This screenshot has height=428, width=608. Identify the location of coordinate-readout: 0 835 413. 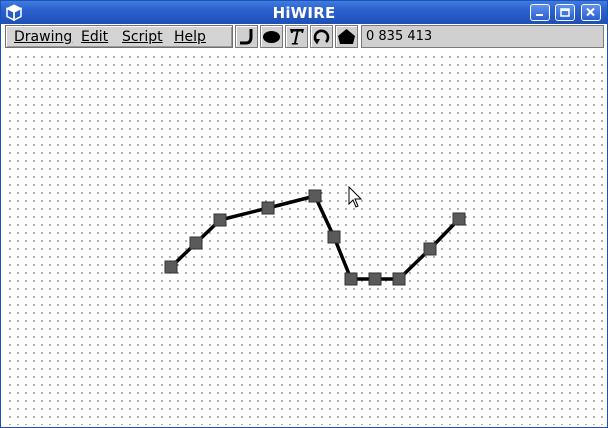
(482, 36).